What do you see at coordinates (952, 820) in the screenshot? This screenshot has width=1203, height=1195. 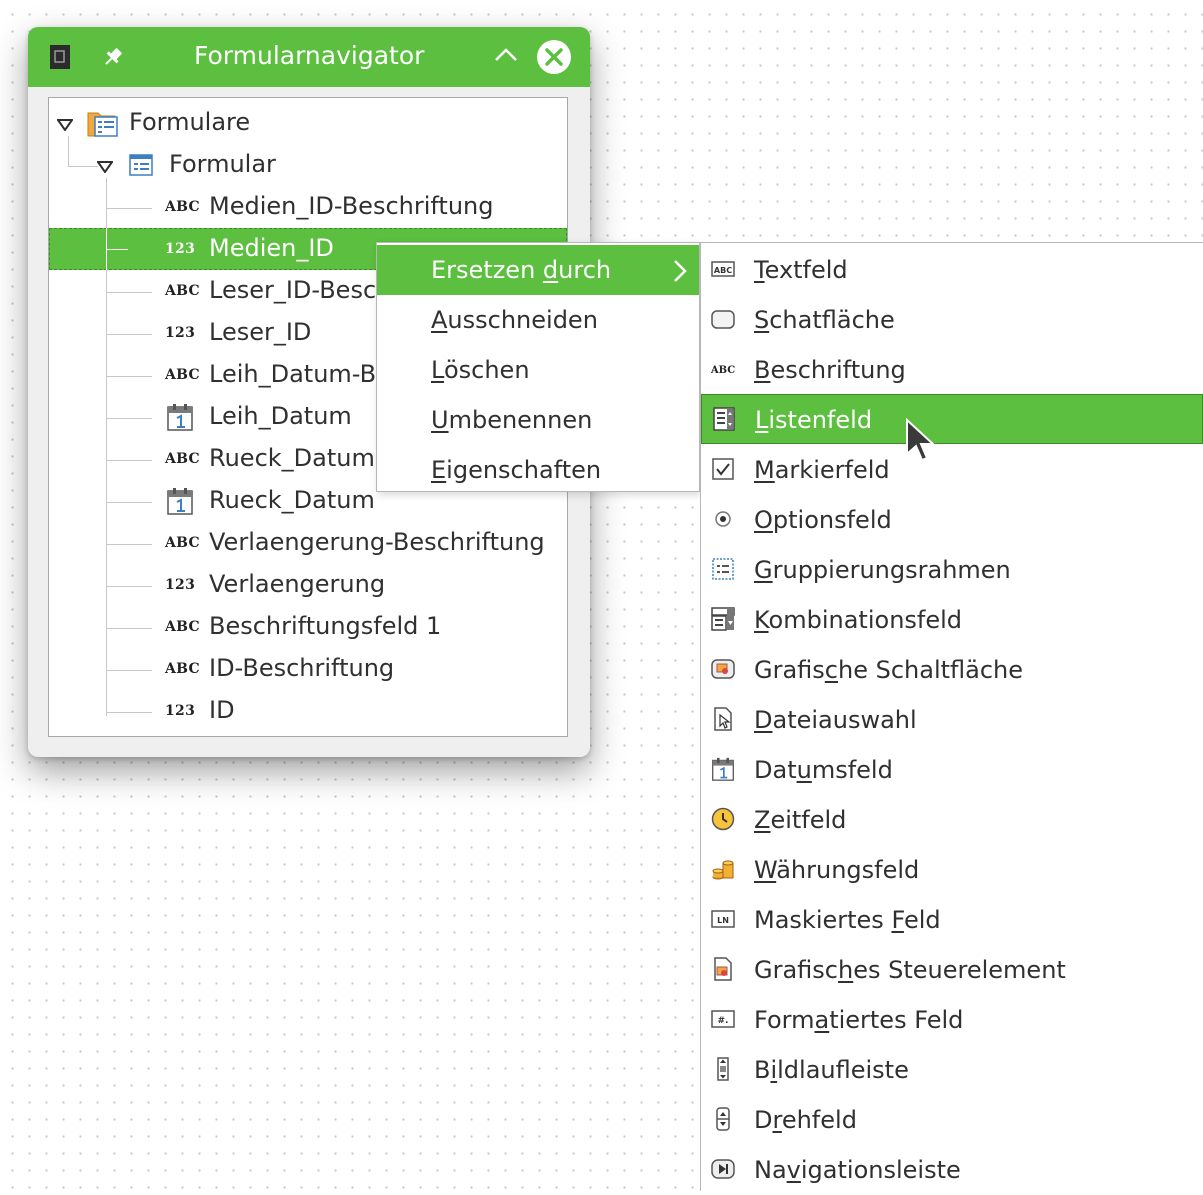 I see `submenu-item-zeitfeld: Zeitfeld` at bounding box center [952, 820].